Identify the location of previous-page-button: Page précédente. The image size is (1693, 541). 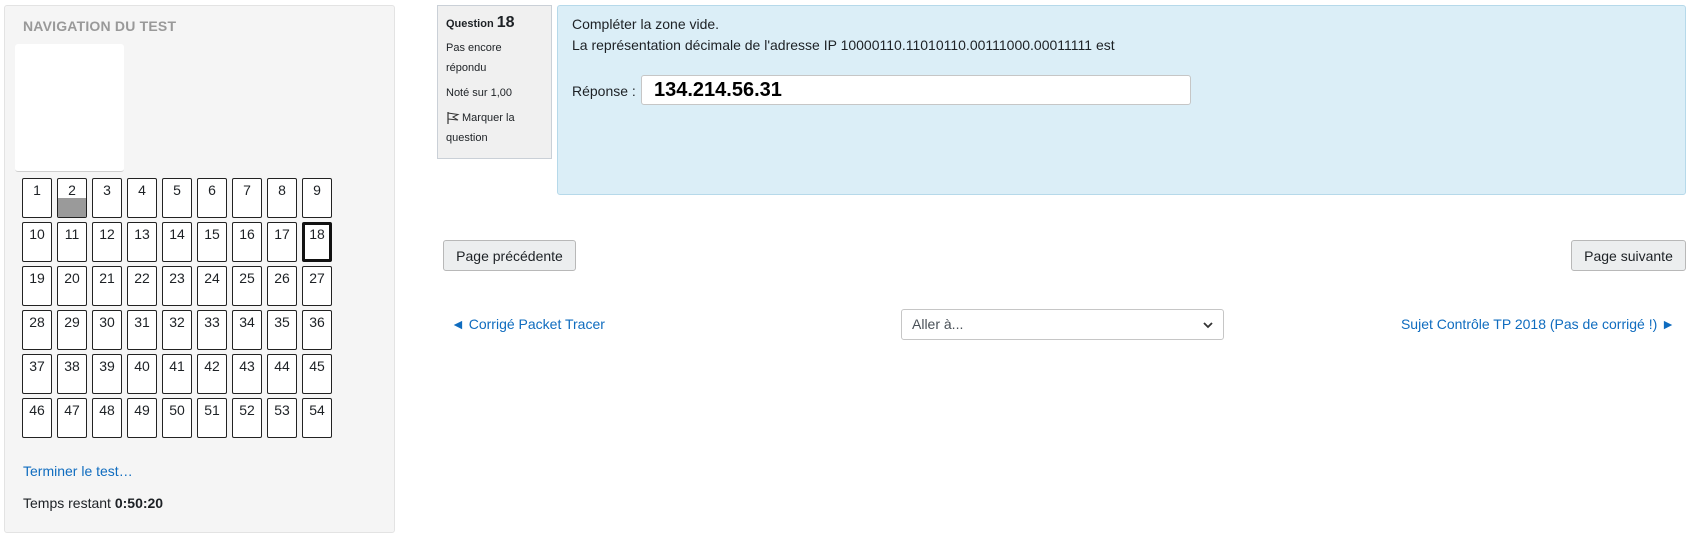
(509, 255).